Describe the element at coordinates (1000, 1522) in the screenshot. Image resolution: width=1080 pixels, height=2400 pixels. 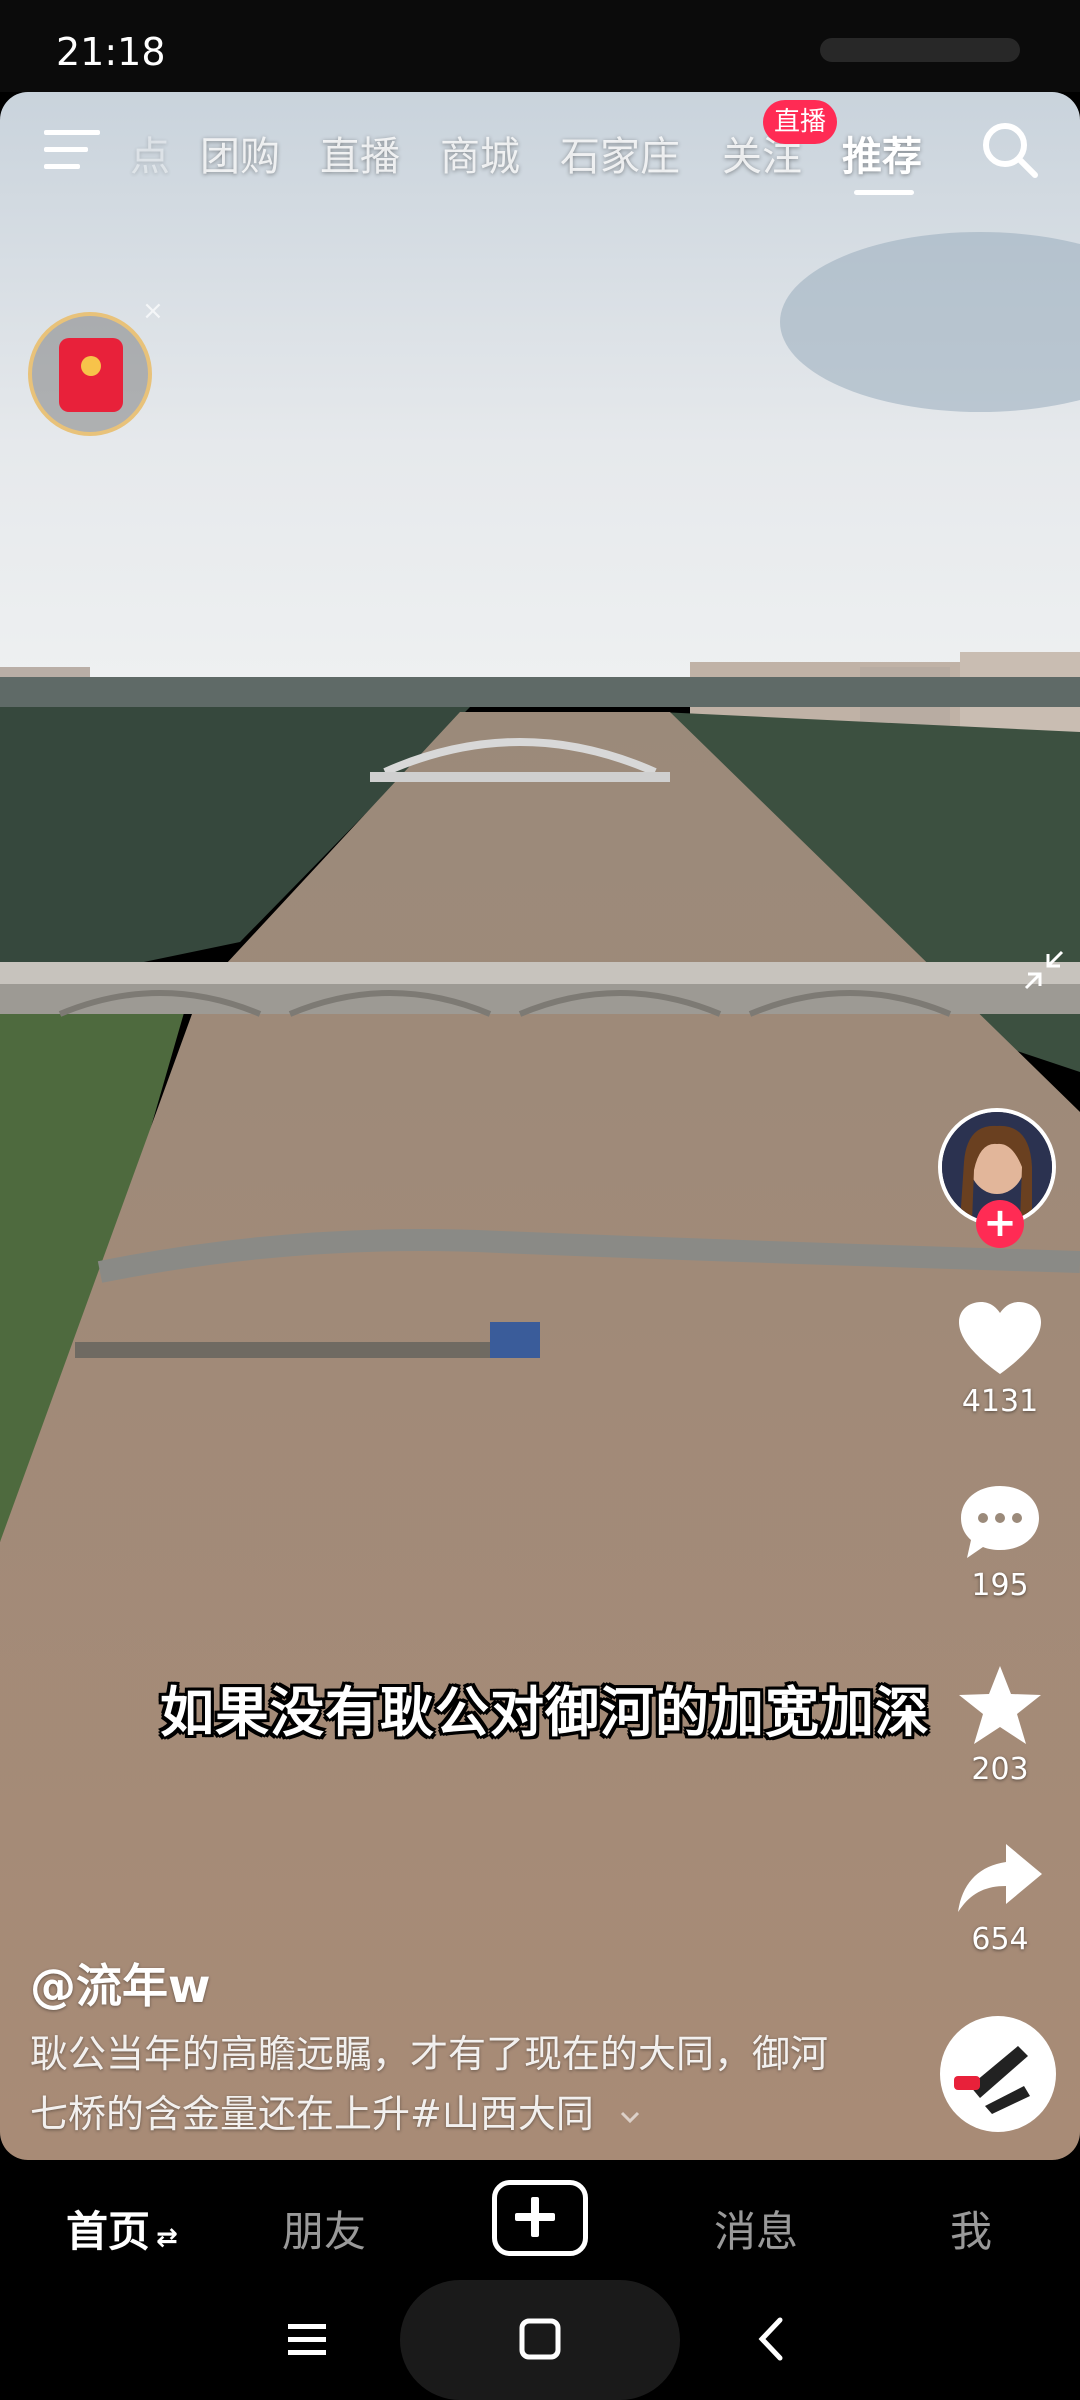
I see `comment-icon` at that location.